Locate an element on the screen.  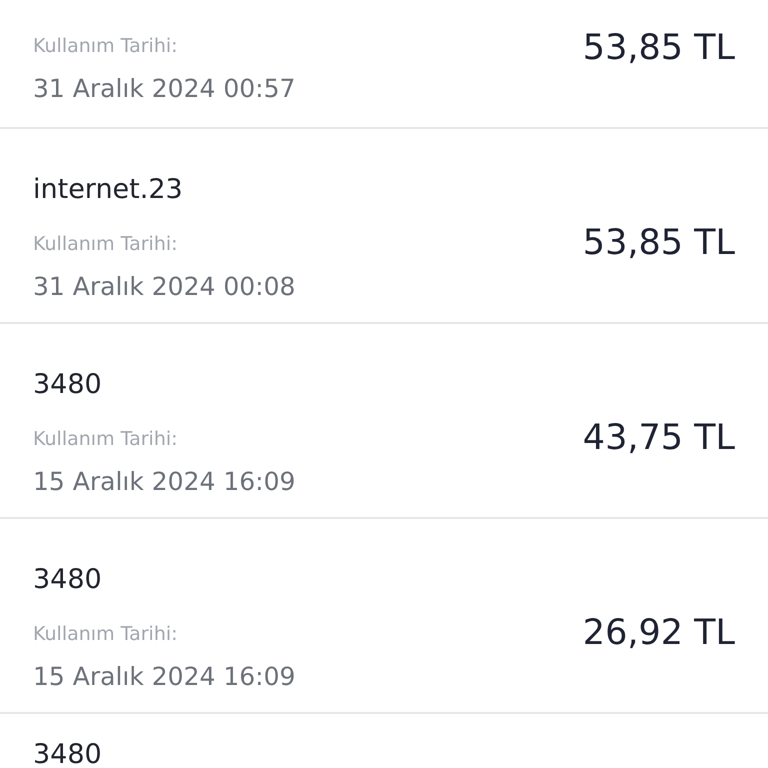
transaction-amount: 43,75 TL is located at coordinates (658, 438).